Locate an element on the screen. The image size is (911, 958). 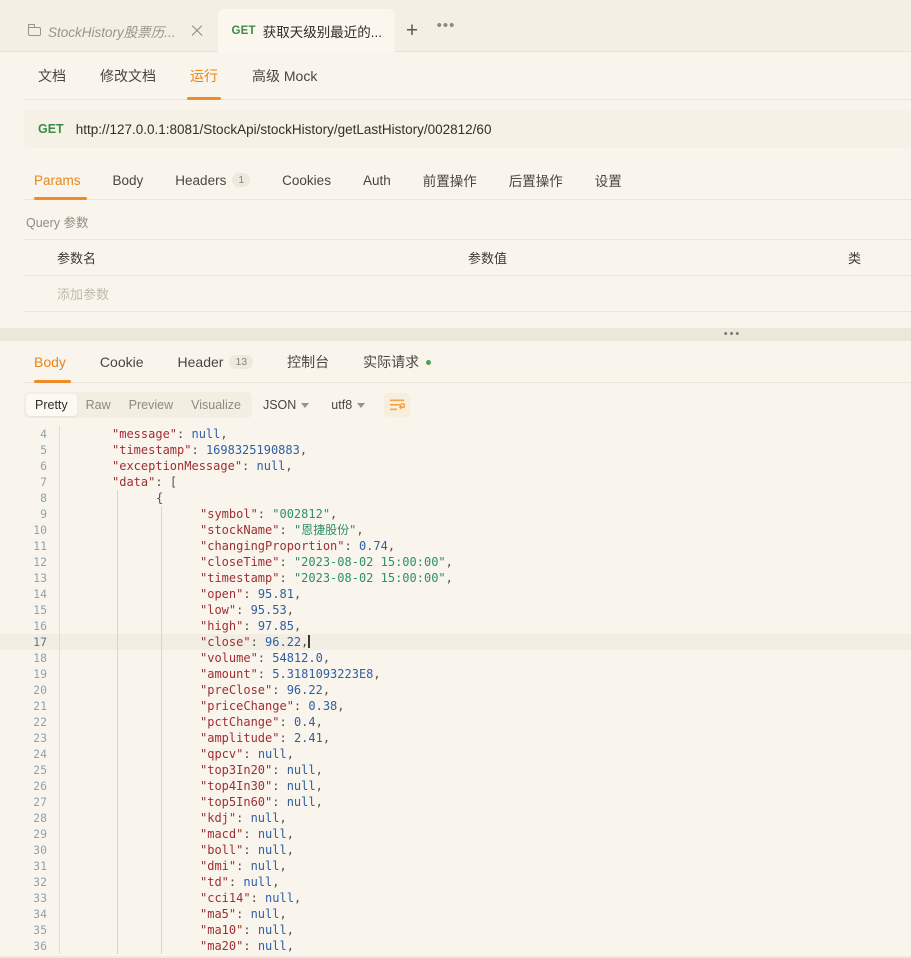
code-line: 10 "stockName": "恩捷股份", is located at coordinates (455, 530).